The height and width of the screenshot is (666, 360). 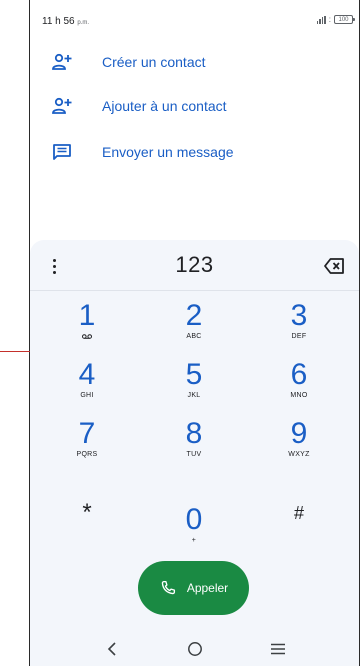 I want to click on phone-icon, so click(x=168, y=587).